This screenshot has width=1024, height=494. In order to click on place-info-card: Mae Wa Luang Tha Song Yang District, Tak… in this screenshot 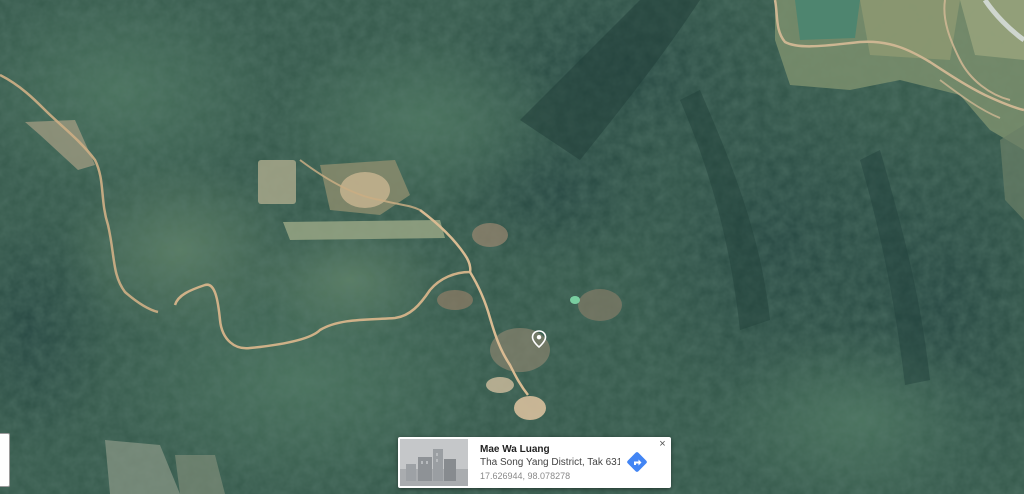, I will do `click(534, 462)`.